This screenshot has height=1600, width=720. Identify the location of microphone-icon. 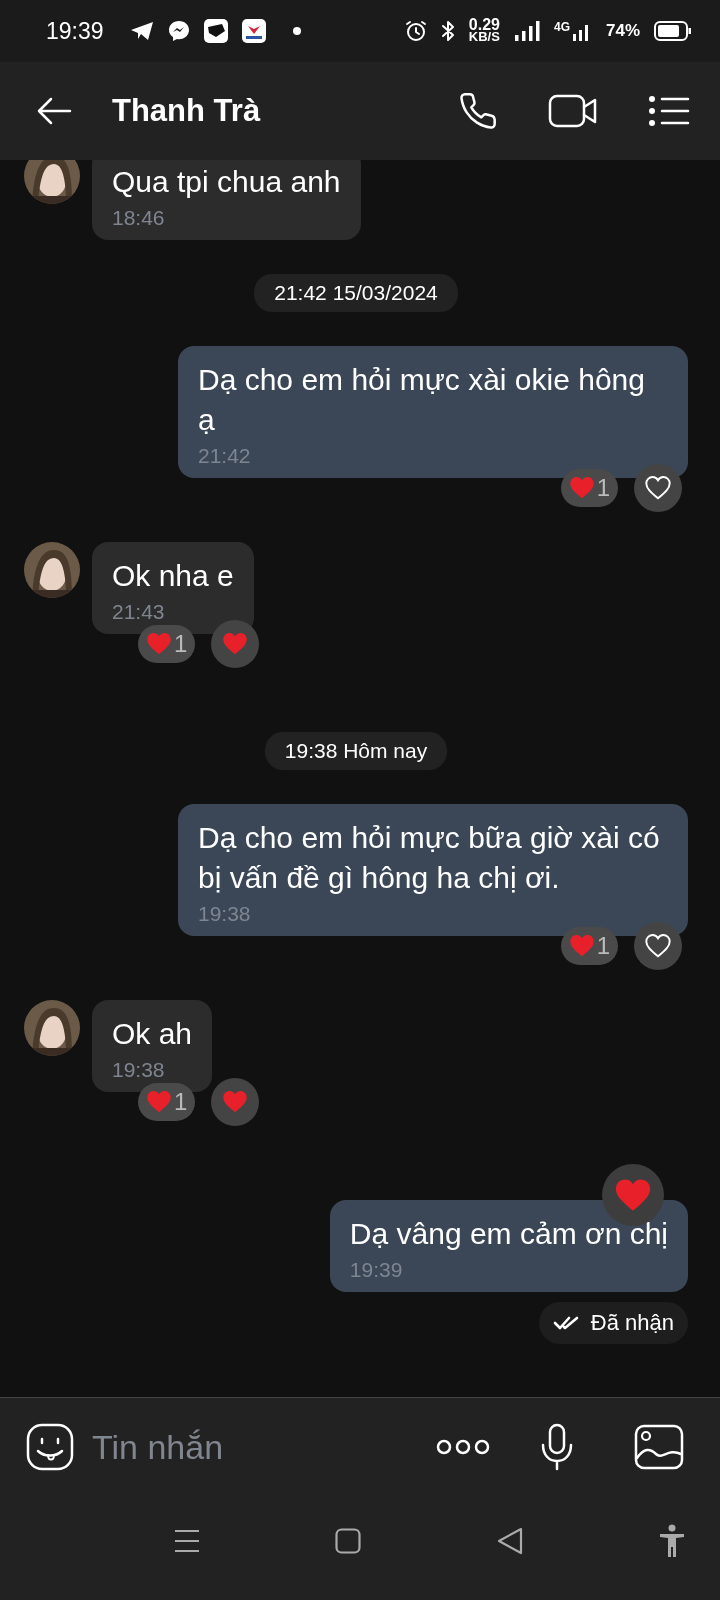
(557, 1447).